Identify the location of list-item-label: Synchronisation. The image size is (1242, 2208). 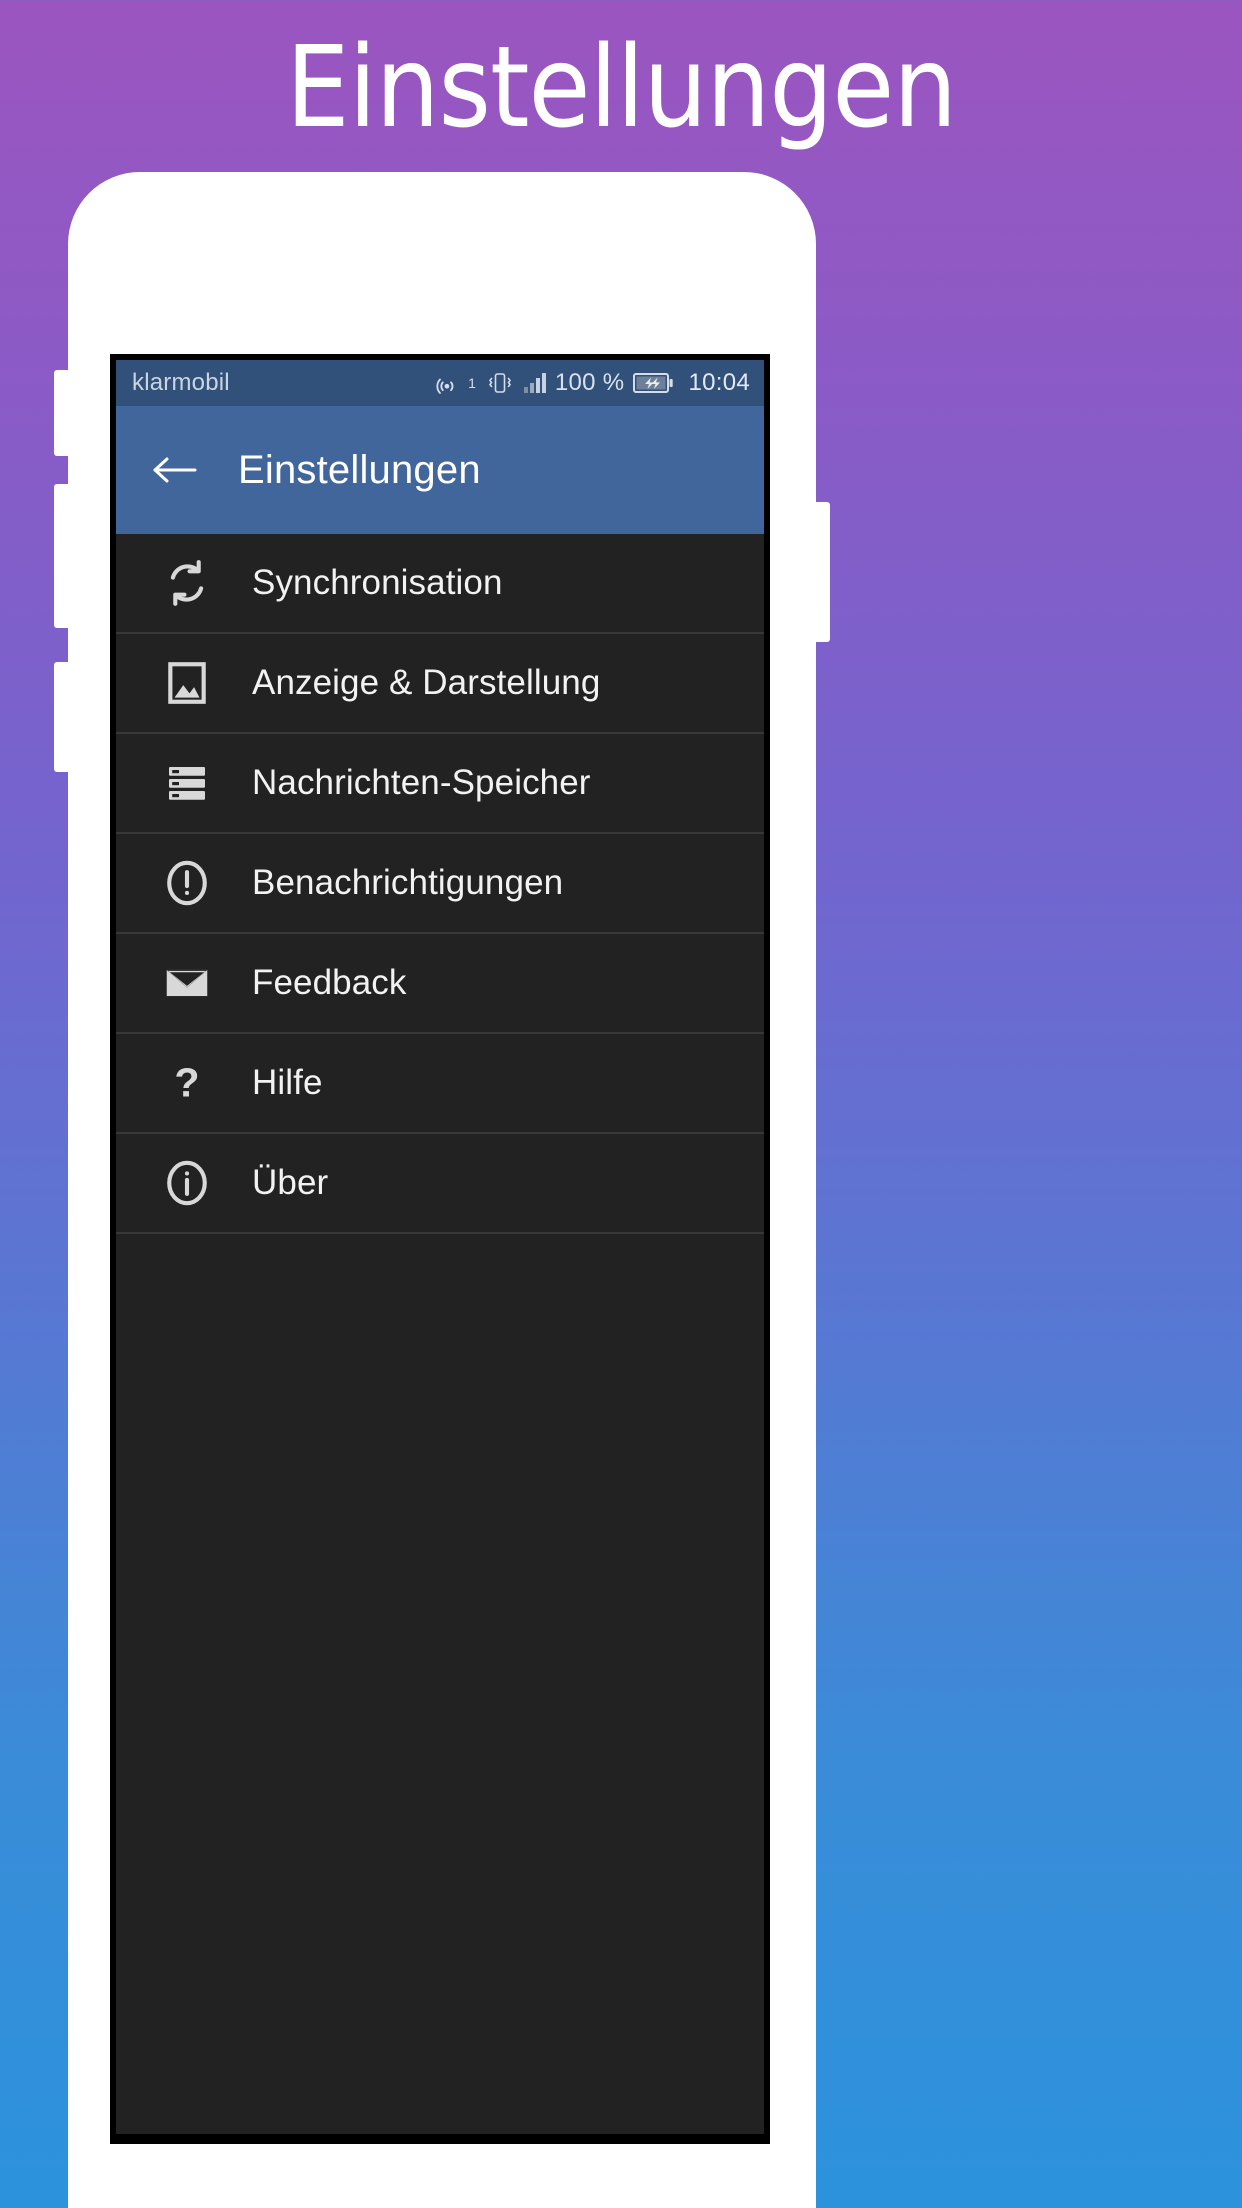
(377, 582).